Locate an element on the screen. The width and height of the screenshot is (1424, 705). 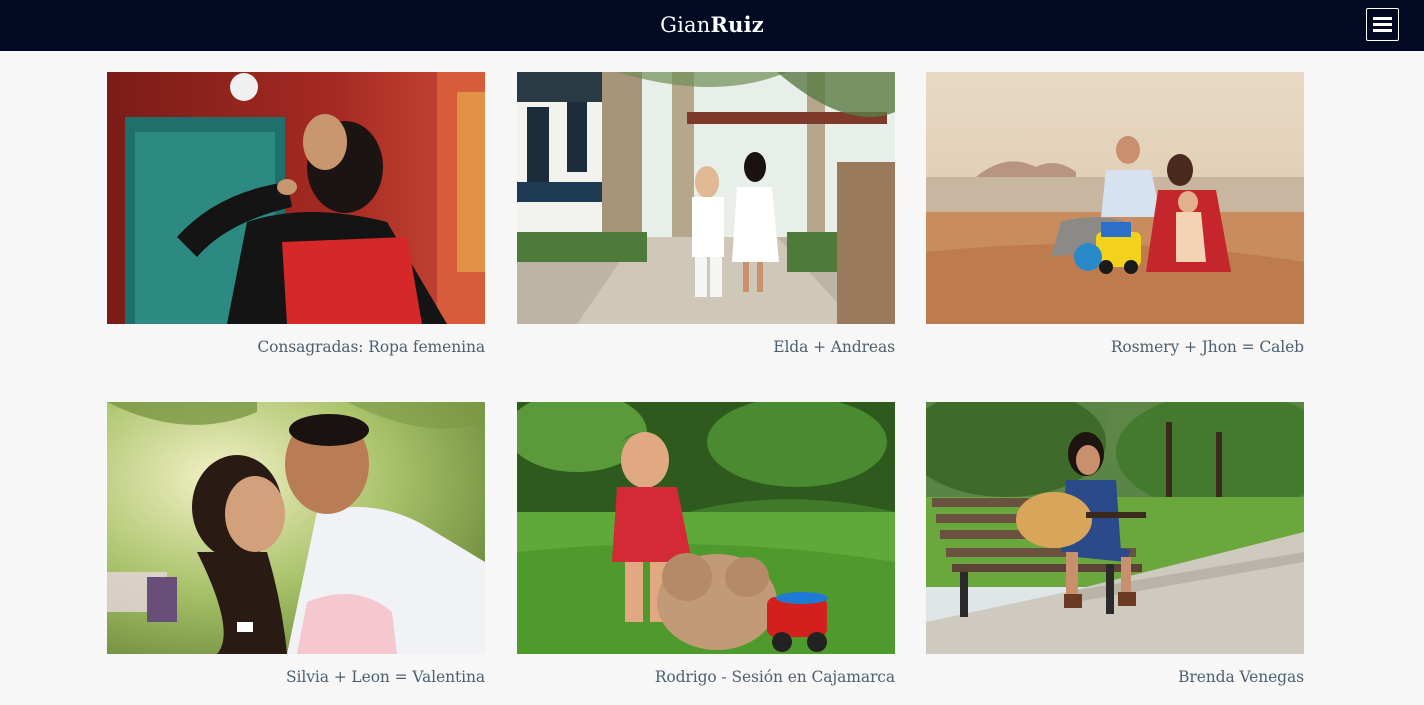
gallery-caption: Rodrigo - Sesión en Cajamarca is located at coordinates (706, 677).